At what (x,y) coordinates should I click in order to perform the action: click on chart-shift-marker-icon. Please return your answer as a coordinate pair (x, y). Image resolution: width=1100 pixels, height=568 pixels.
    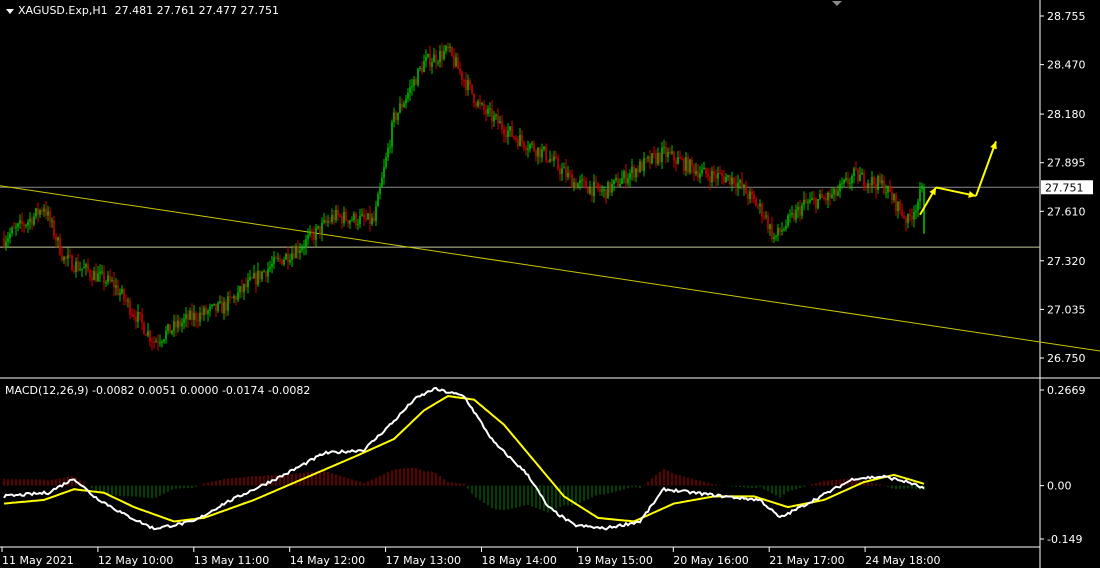
    Looking at the image, I should click on (837, 3).